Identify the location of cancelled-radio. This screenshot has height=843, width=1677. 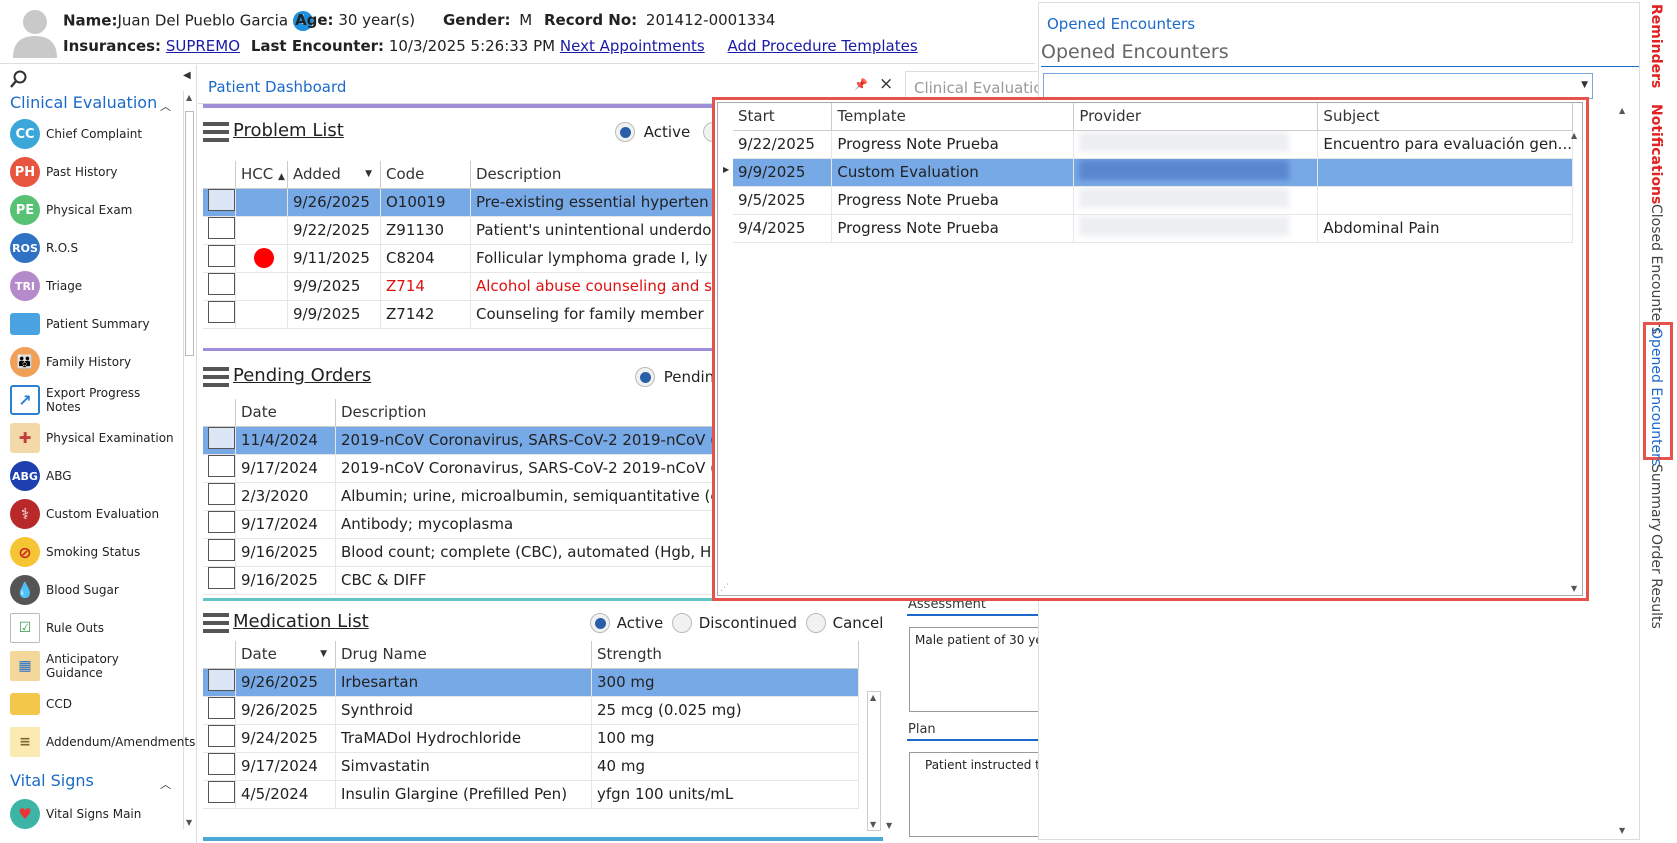
(815, 623).